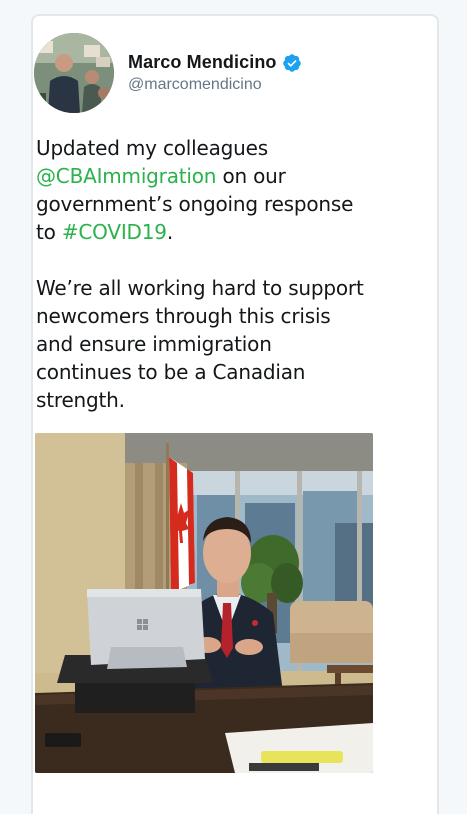  I want to click on name-row: Marco Mendicino, so click(215, 62).